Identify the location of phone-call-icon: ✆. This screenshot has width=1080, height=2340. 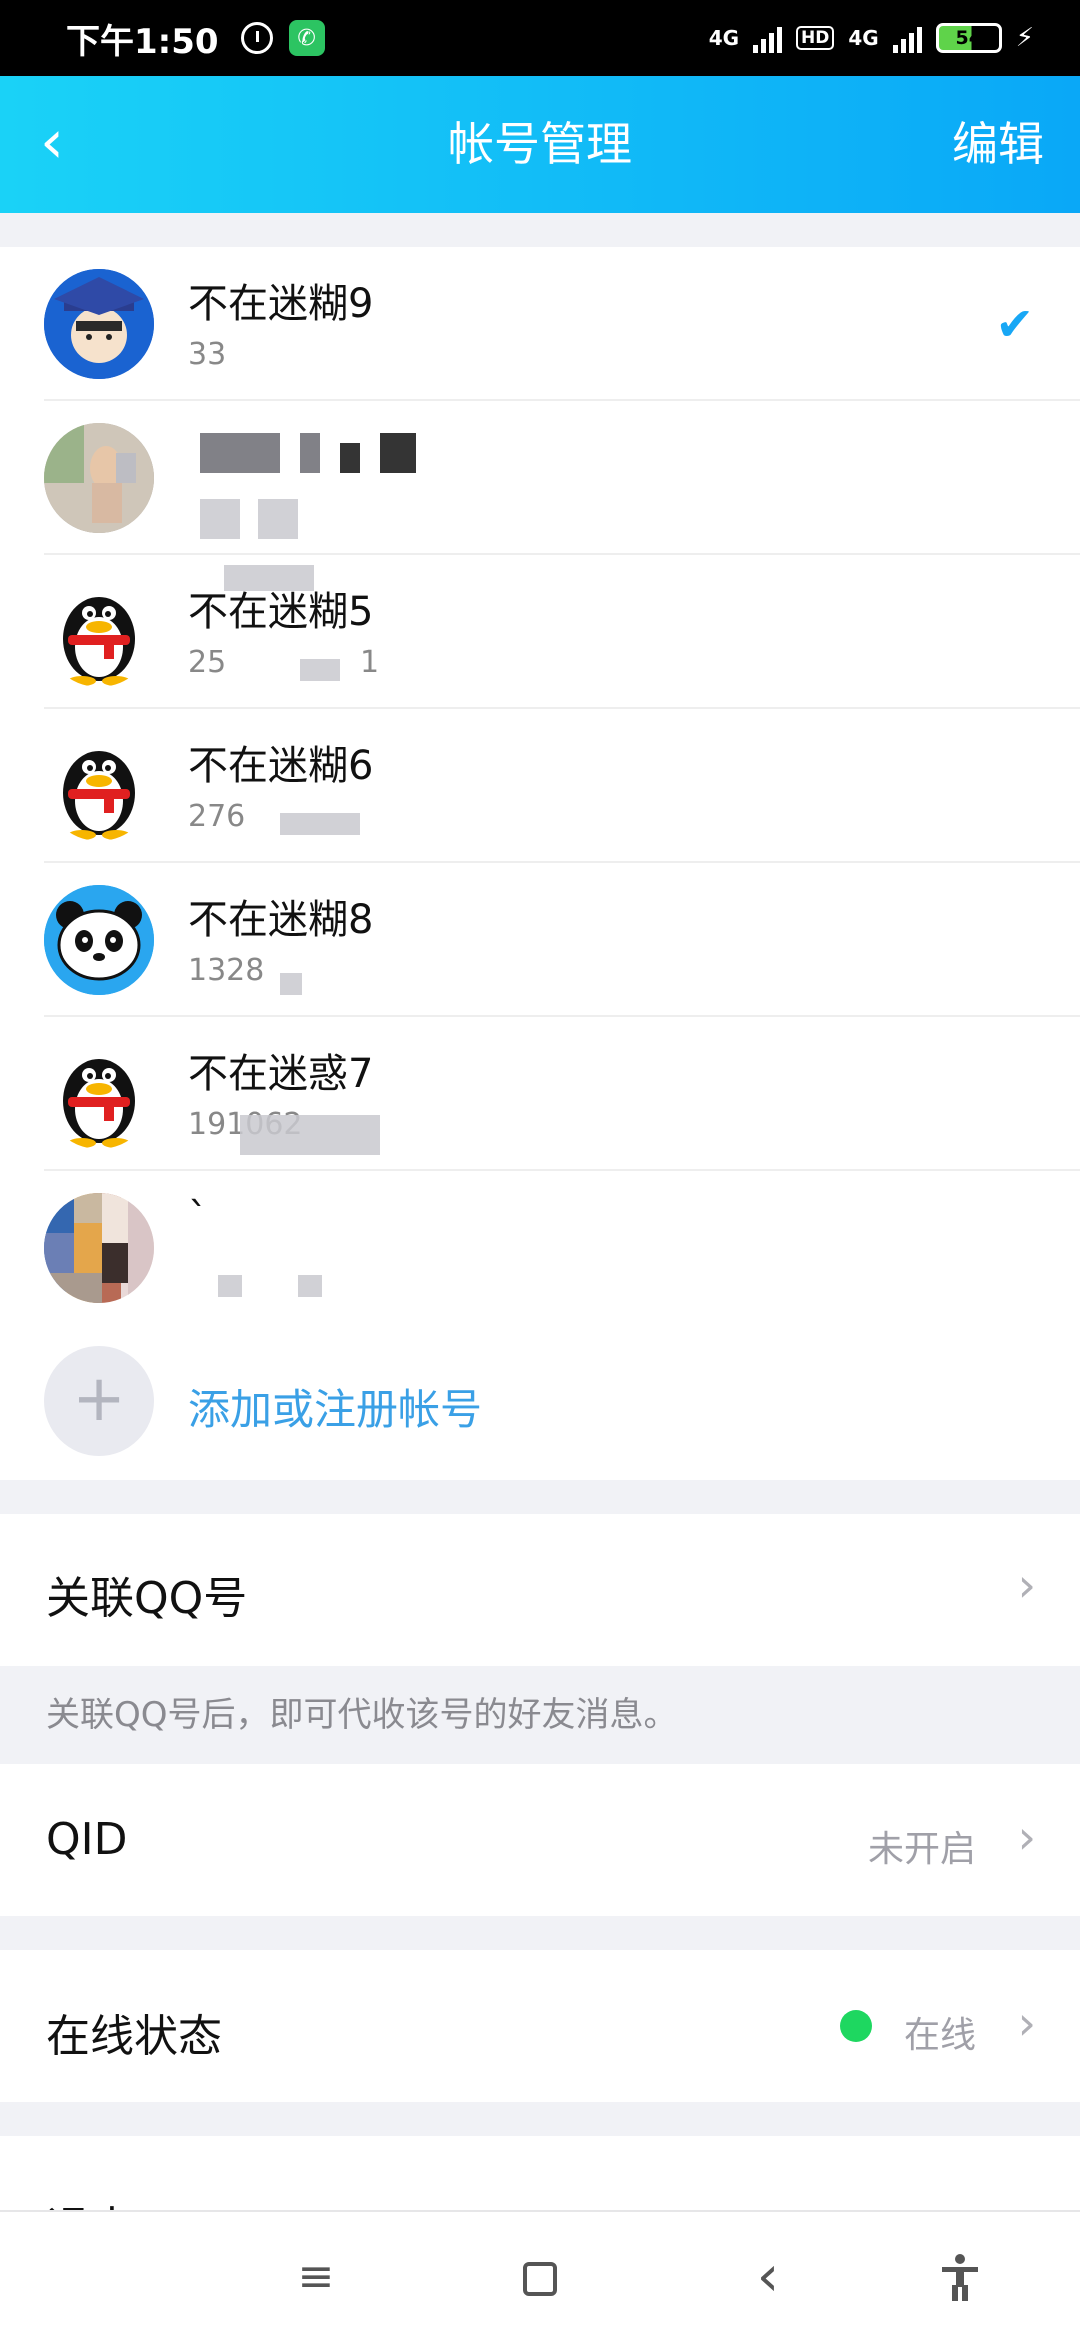
(306, 38).